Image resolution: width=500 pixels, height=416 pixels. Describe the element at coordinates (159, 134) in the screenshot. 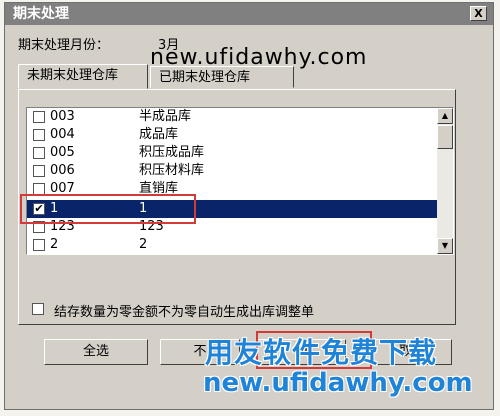

I see `warehouse-name: 成品库` at that location.